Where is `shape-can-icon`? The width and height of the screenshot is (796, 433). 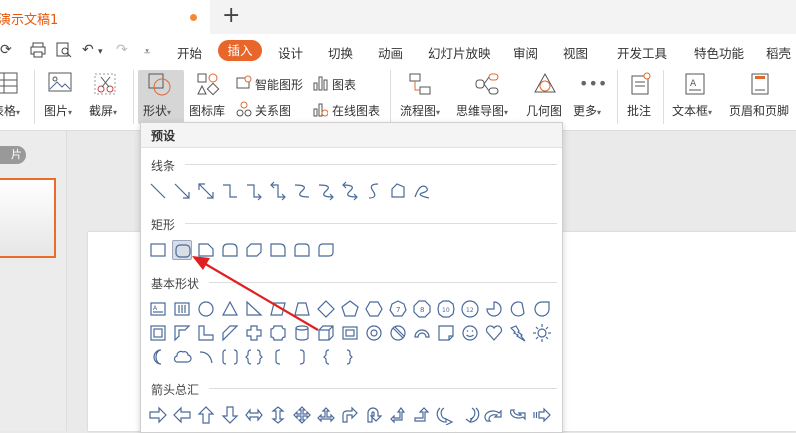 shape-can-icon is located at coordinates (302, 333).